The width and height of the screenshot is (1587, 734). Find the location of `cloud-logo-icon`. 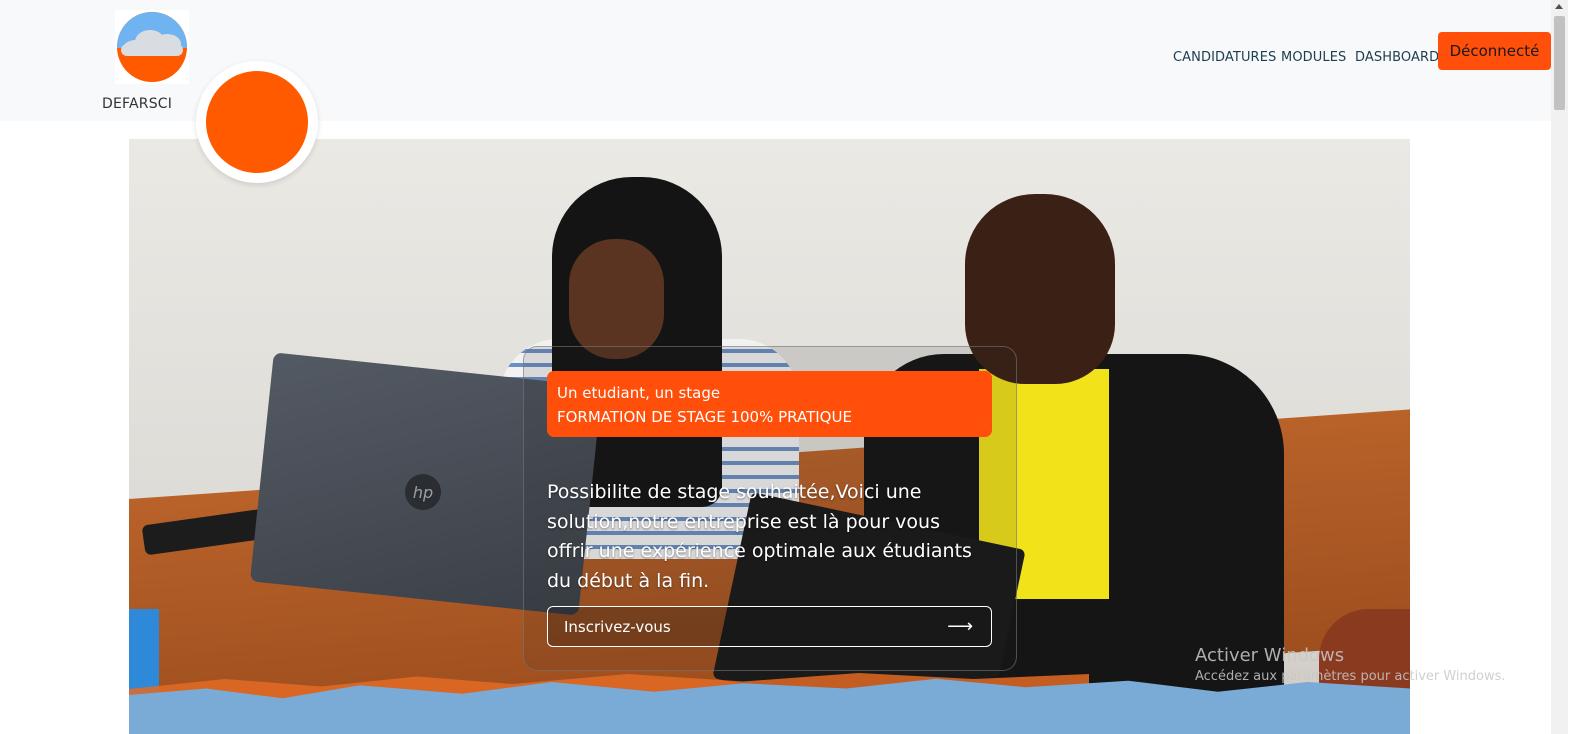

cloud-logo-icon is located at coordinates (152, 47).